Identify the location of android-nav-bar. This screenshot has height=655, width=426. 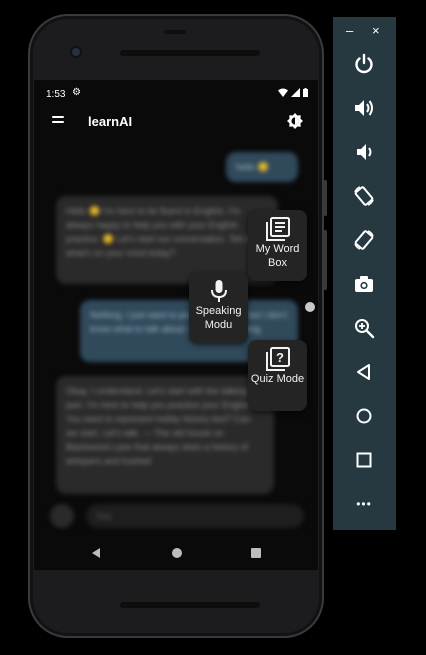
(176, 553).